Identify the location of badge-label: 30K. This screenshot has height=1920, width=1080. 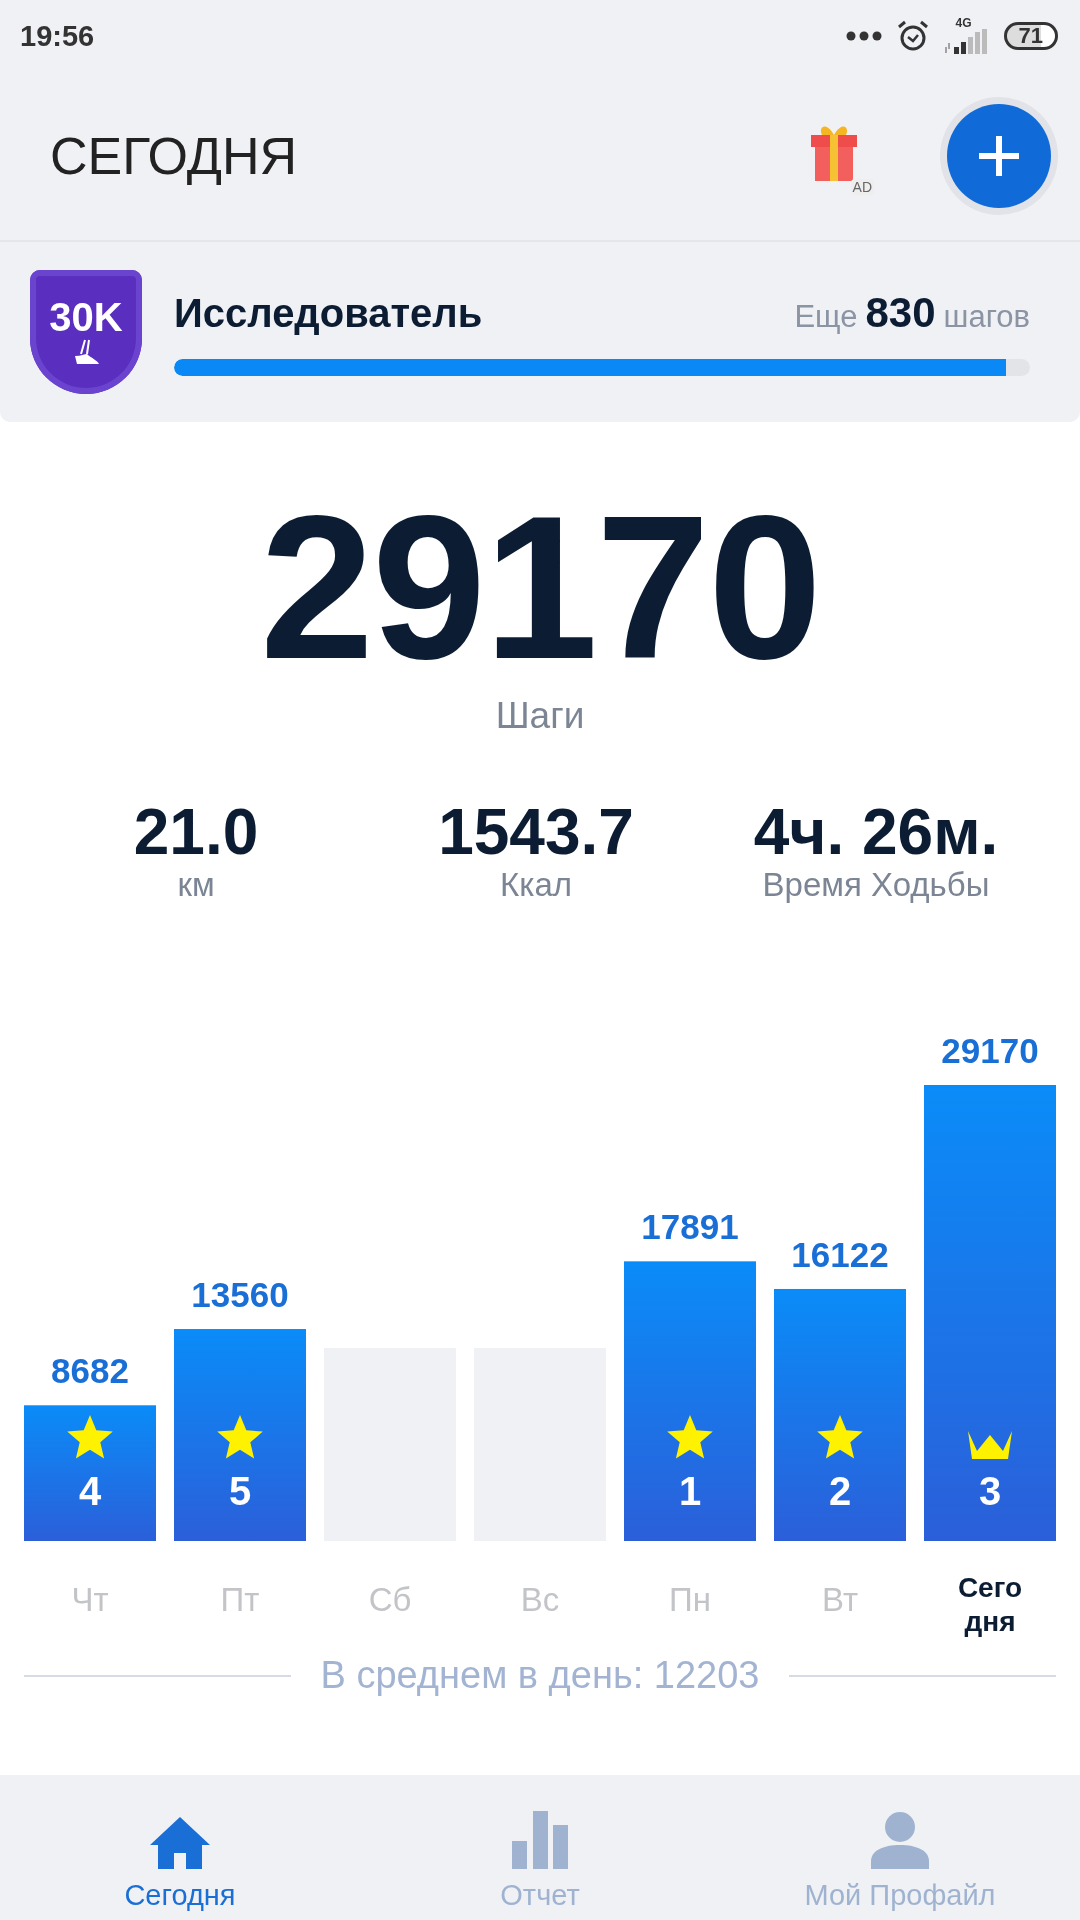
(86, 317).